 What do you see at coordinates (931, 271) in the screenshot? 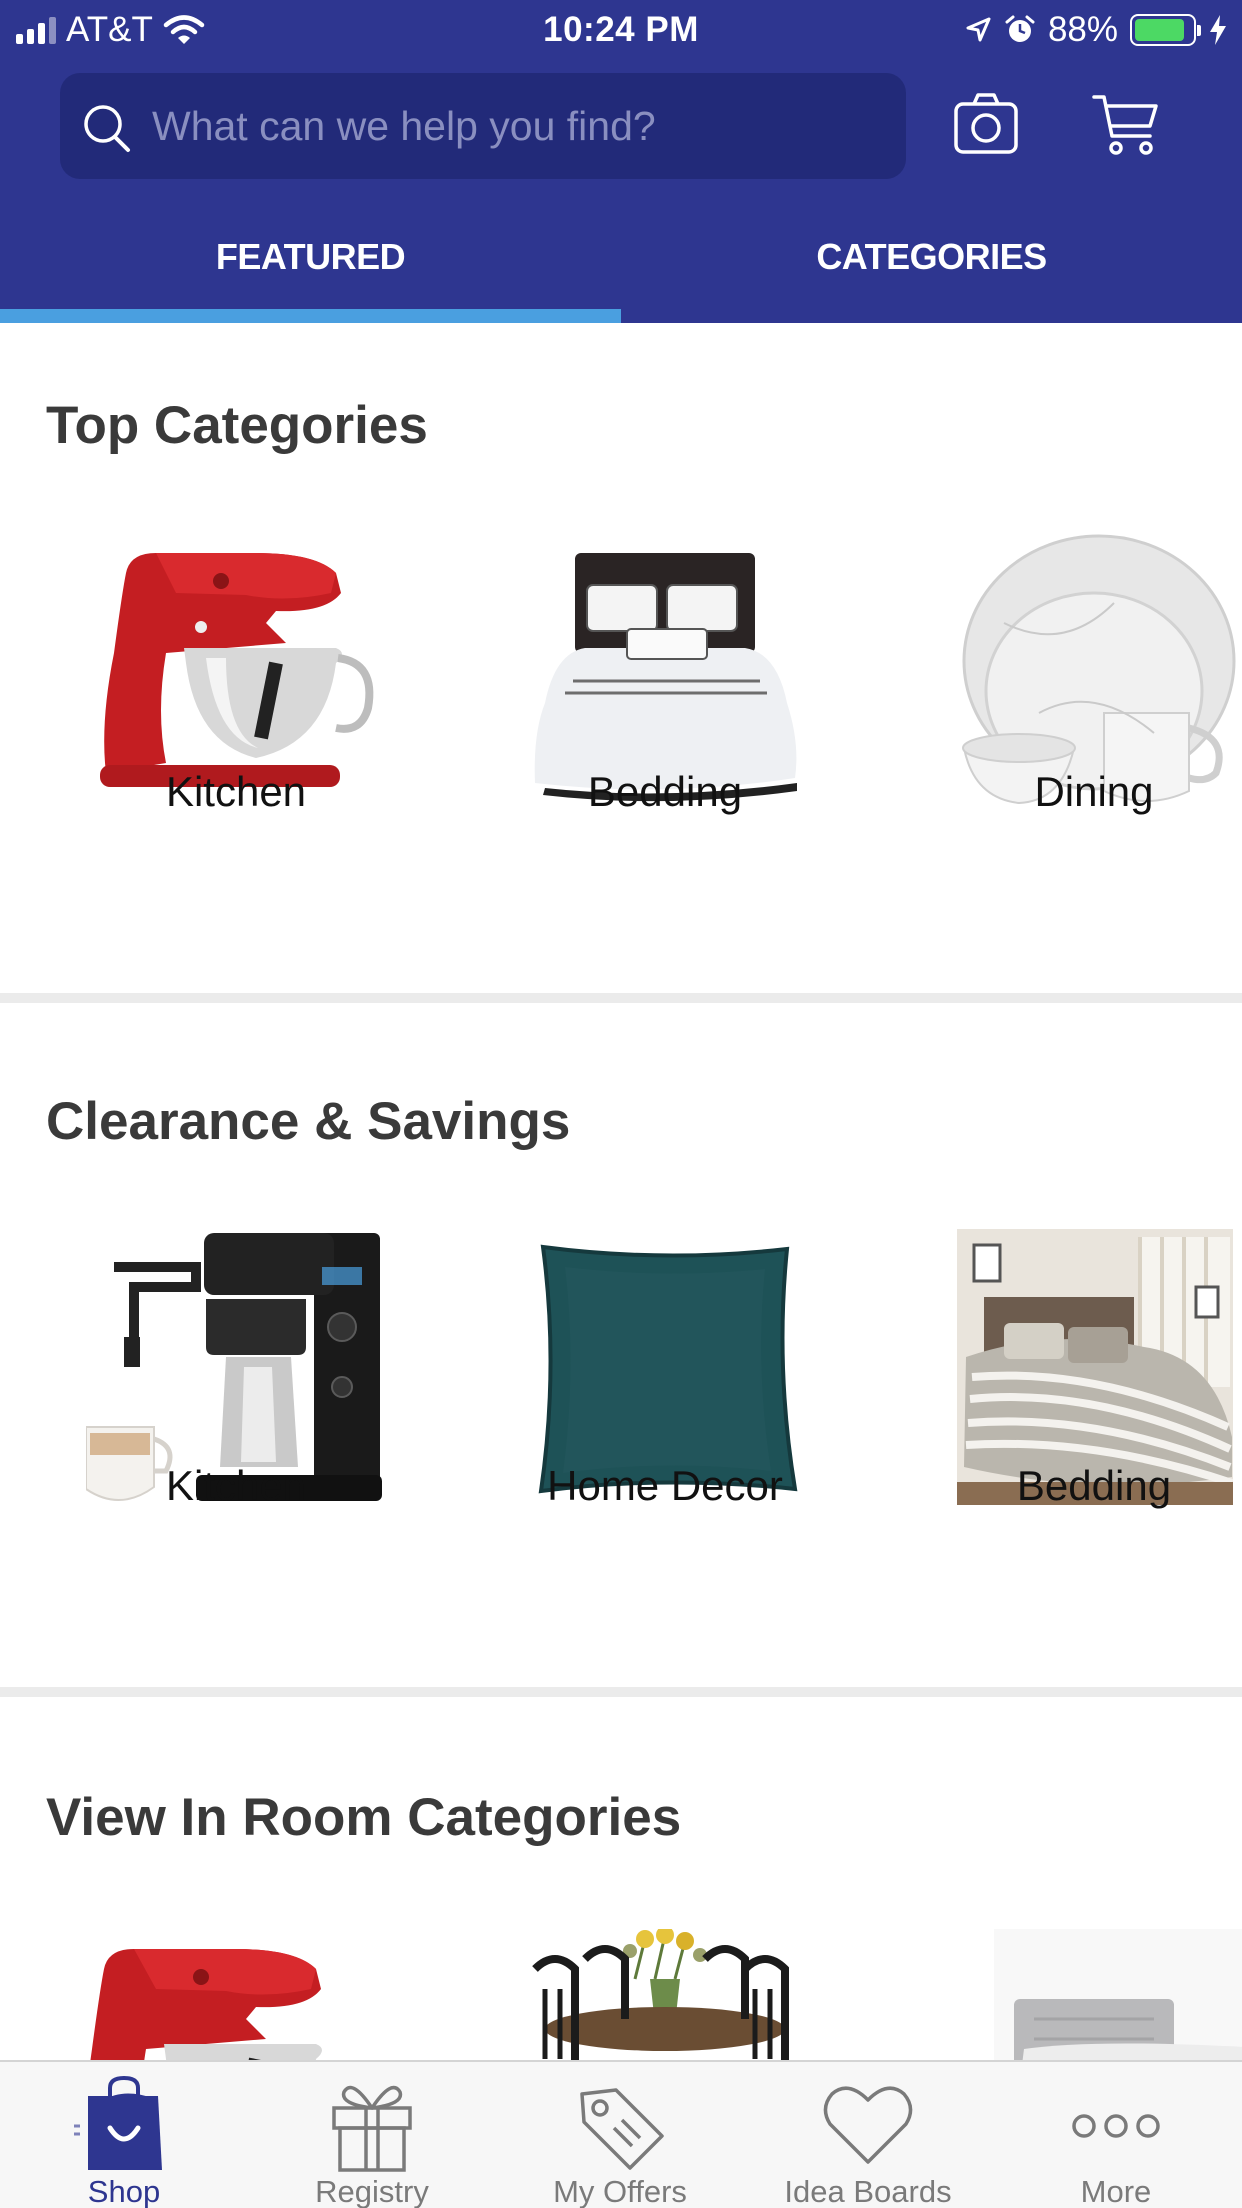
I see `tab-categories: CATEGORIES` at bounding box center [931, 271].